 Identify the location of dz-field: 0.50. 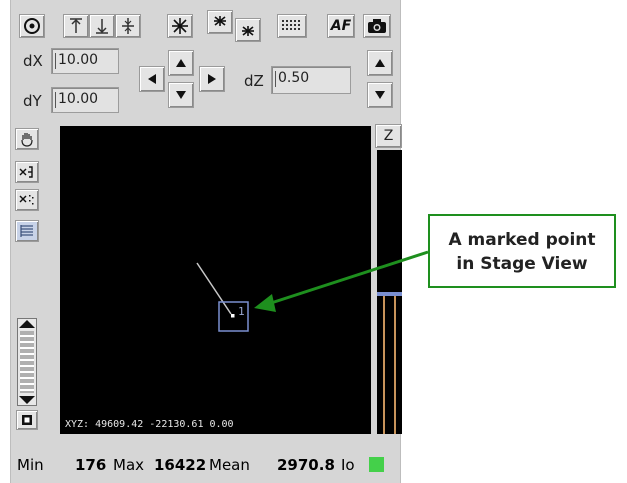
(311, 80).